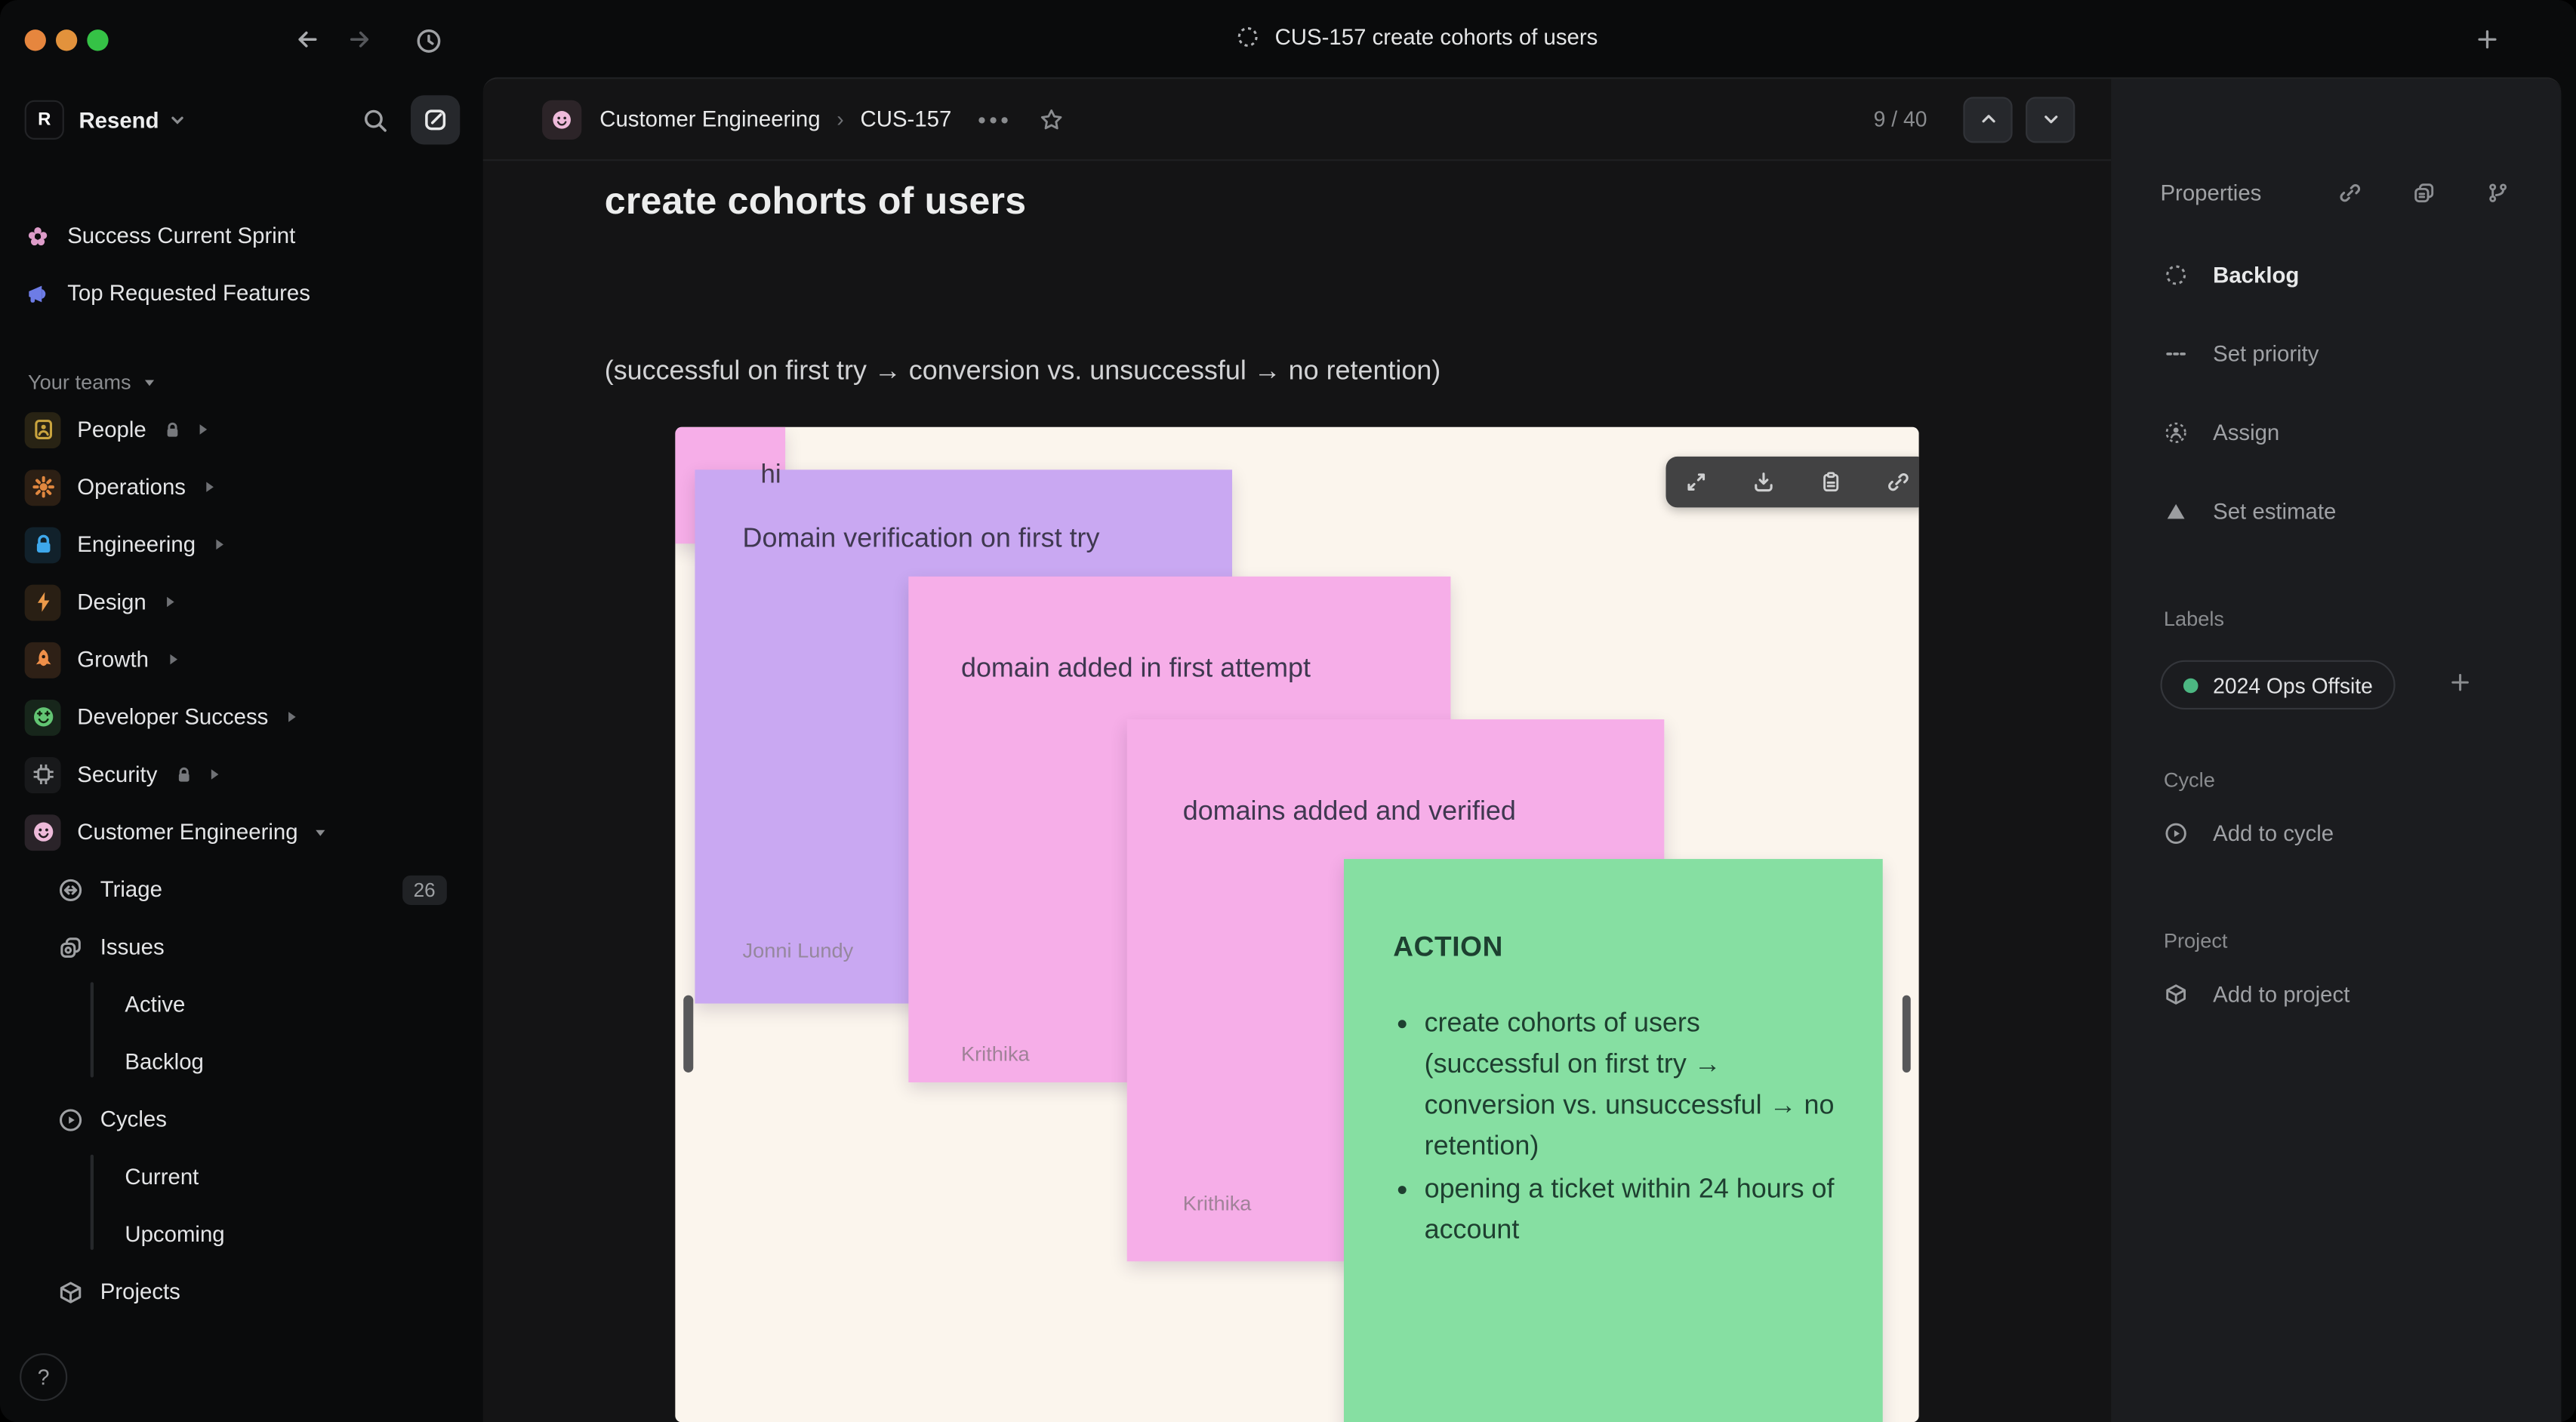 The height and width of the screenshot is (1422, 2576). What do you see at coordinates (2176, 512) in the screenshot?
I see `estimate-triangle-icon` at bounding box center [2176, 512].